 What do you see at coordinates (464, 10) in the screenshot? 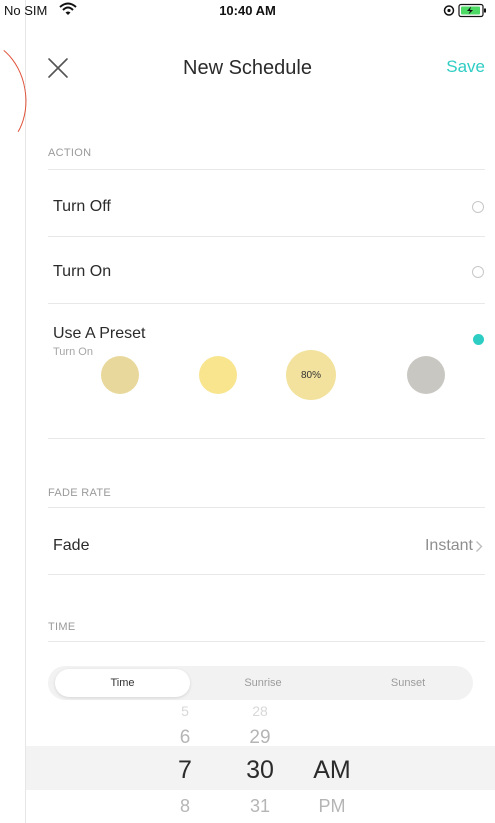
I see `battery-icon` at bounding box center [464, 10].